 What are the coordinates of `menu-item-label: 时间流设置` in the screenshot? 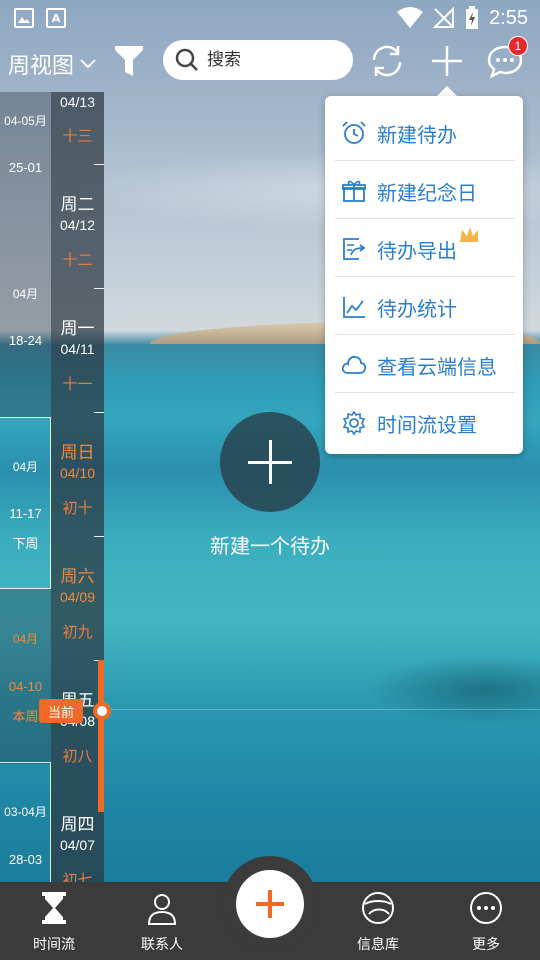 It's located at (427, 424).